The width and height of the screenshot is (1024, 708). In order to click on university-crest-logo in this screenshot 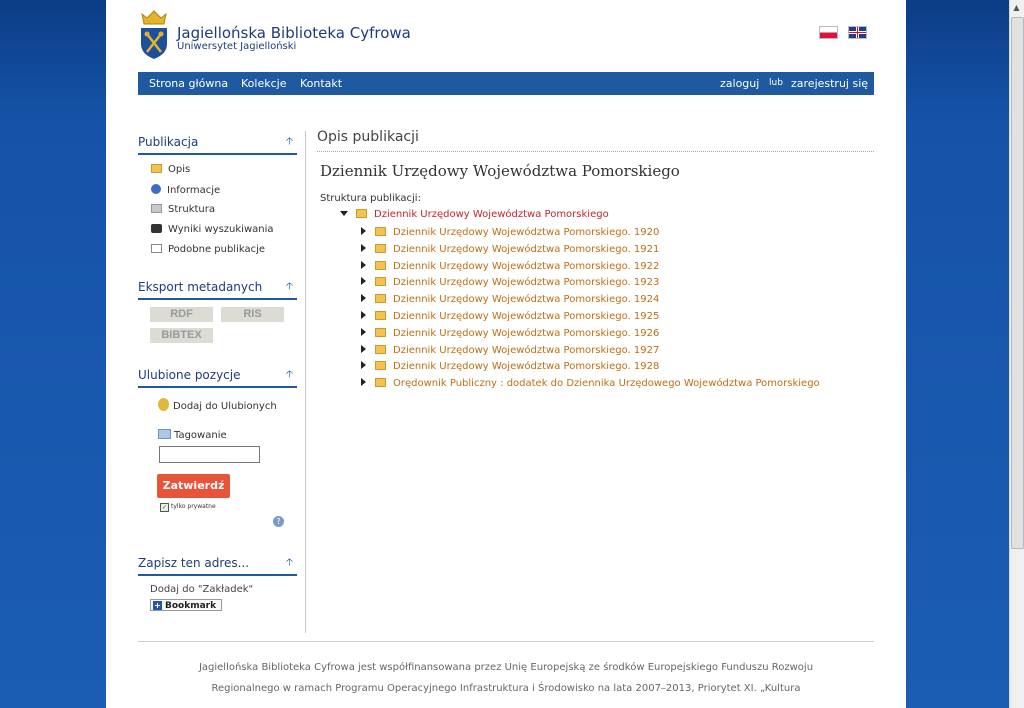, I will do `click(154, 34)`.